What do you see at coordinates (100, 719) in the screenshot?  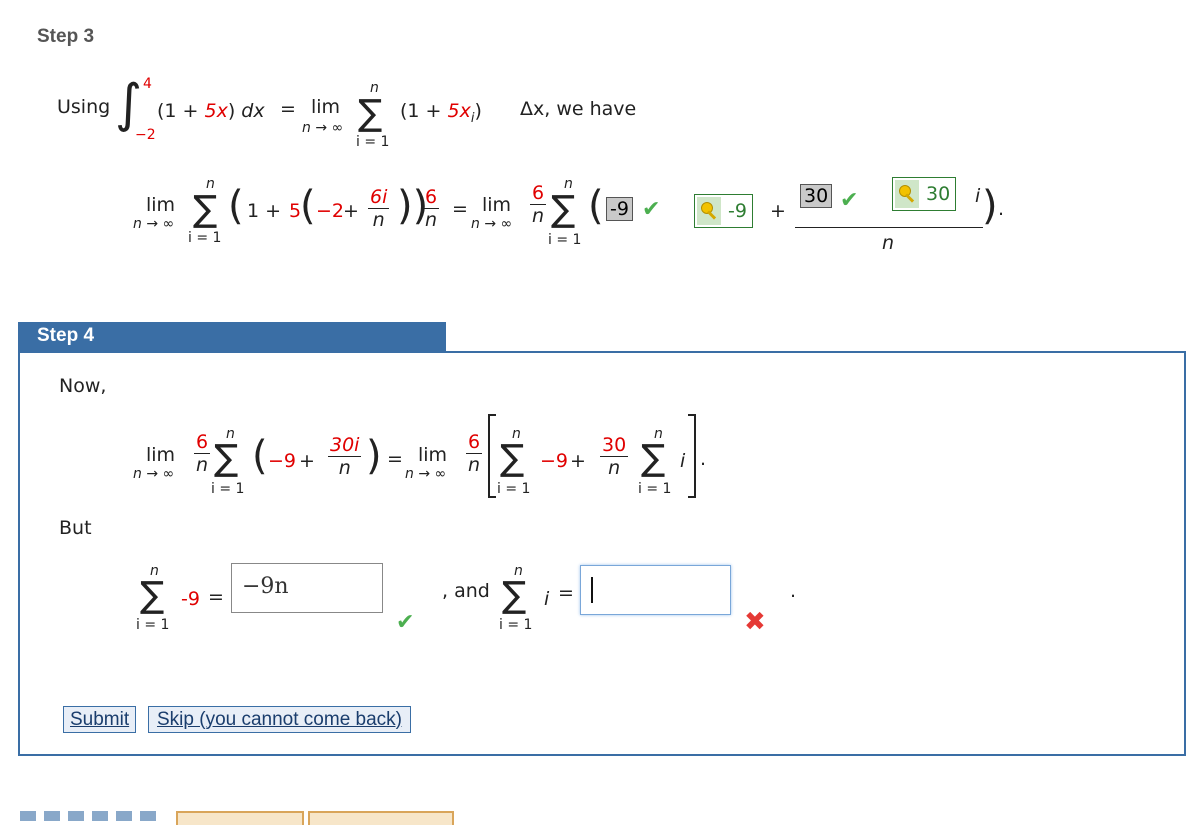 I see `submit-button: Submit` at bounding box center [100, 719].